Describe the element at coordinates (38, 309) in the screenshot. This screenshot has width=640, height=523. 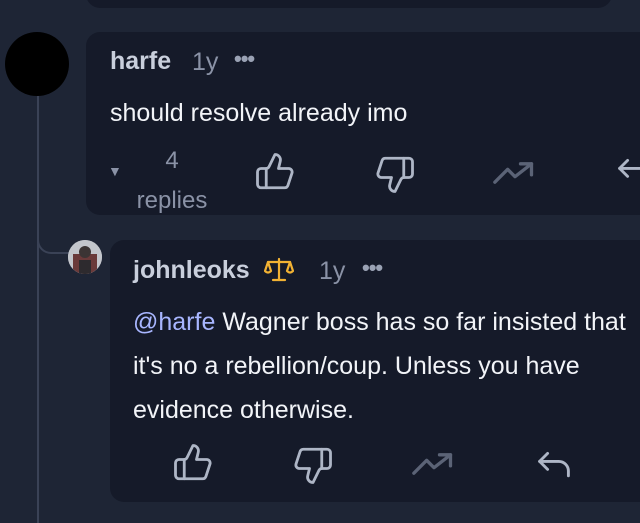
I see `thread-line` at that location.